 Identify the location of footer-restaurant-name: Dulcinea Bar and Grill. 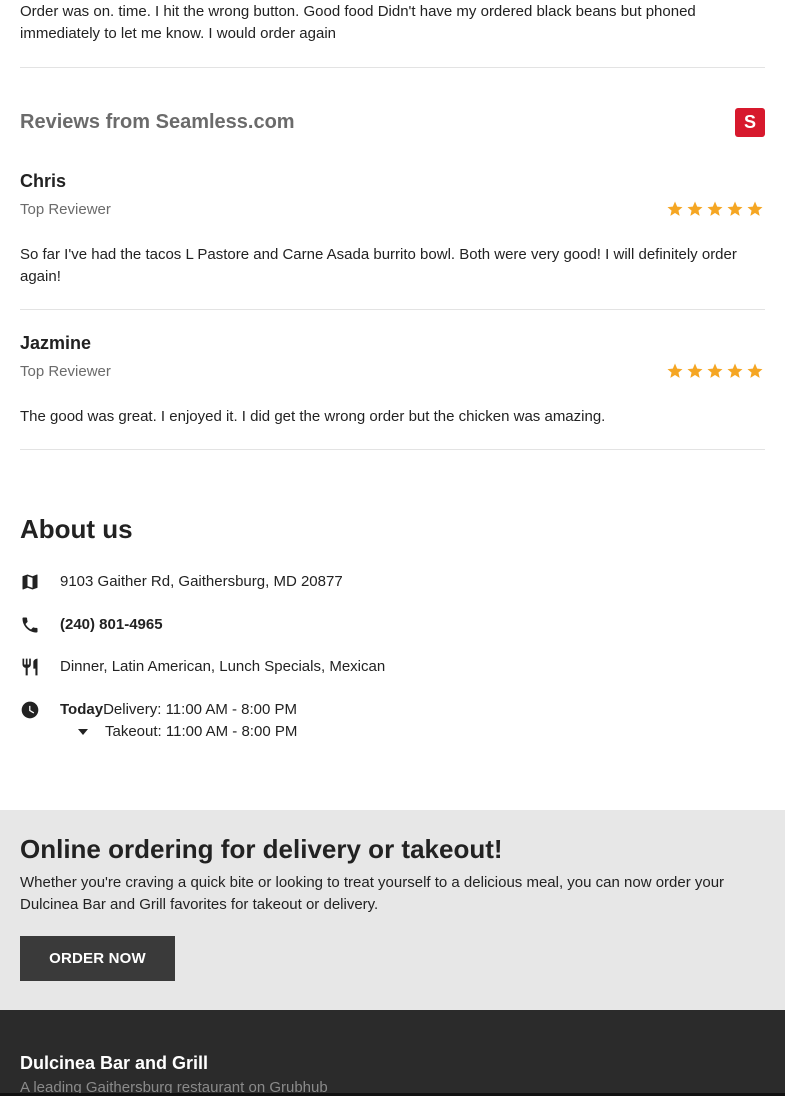
(114, 1063).